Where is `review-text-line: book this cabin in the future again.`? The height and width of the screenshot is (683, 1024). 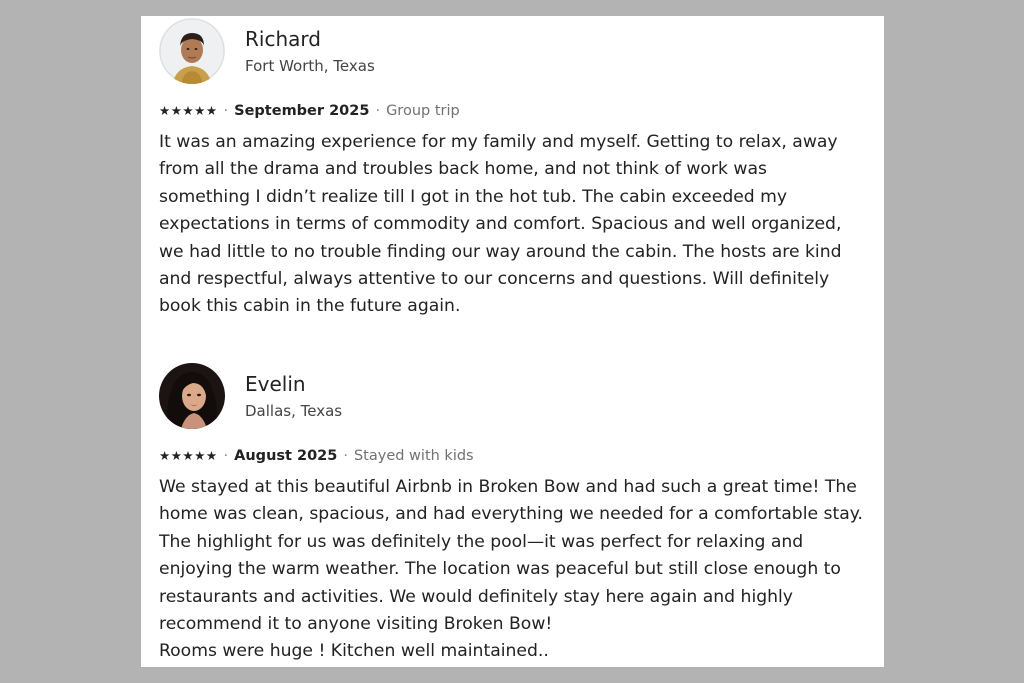 review-text-line: book this cabin in the future again. is located at coordinates (310, 306).